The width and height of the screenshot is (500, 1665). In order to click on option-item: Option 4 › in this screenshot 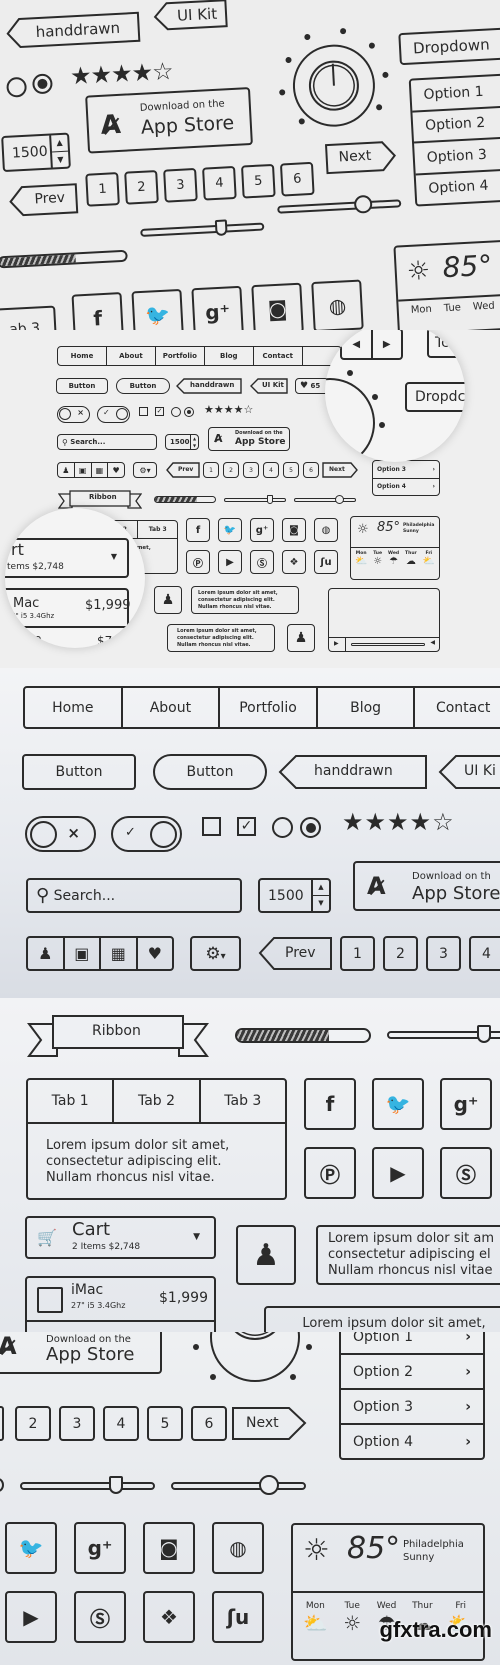, I will do `click(412, 1441)`.